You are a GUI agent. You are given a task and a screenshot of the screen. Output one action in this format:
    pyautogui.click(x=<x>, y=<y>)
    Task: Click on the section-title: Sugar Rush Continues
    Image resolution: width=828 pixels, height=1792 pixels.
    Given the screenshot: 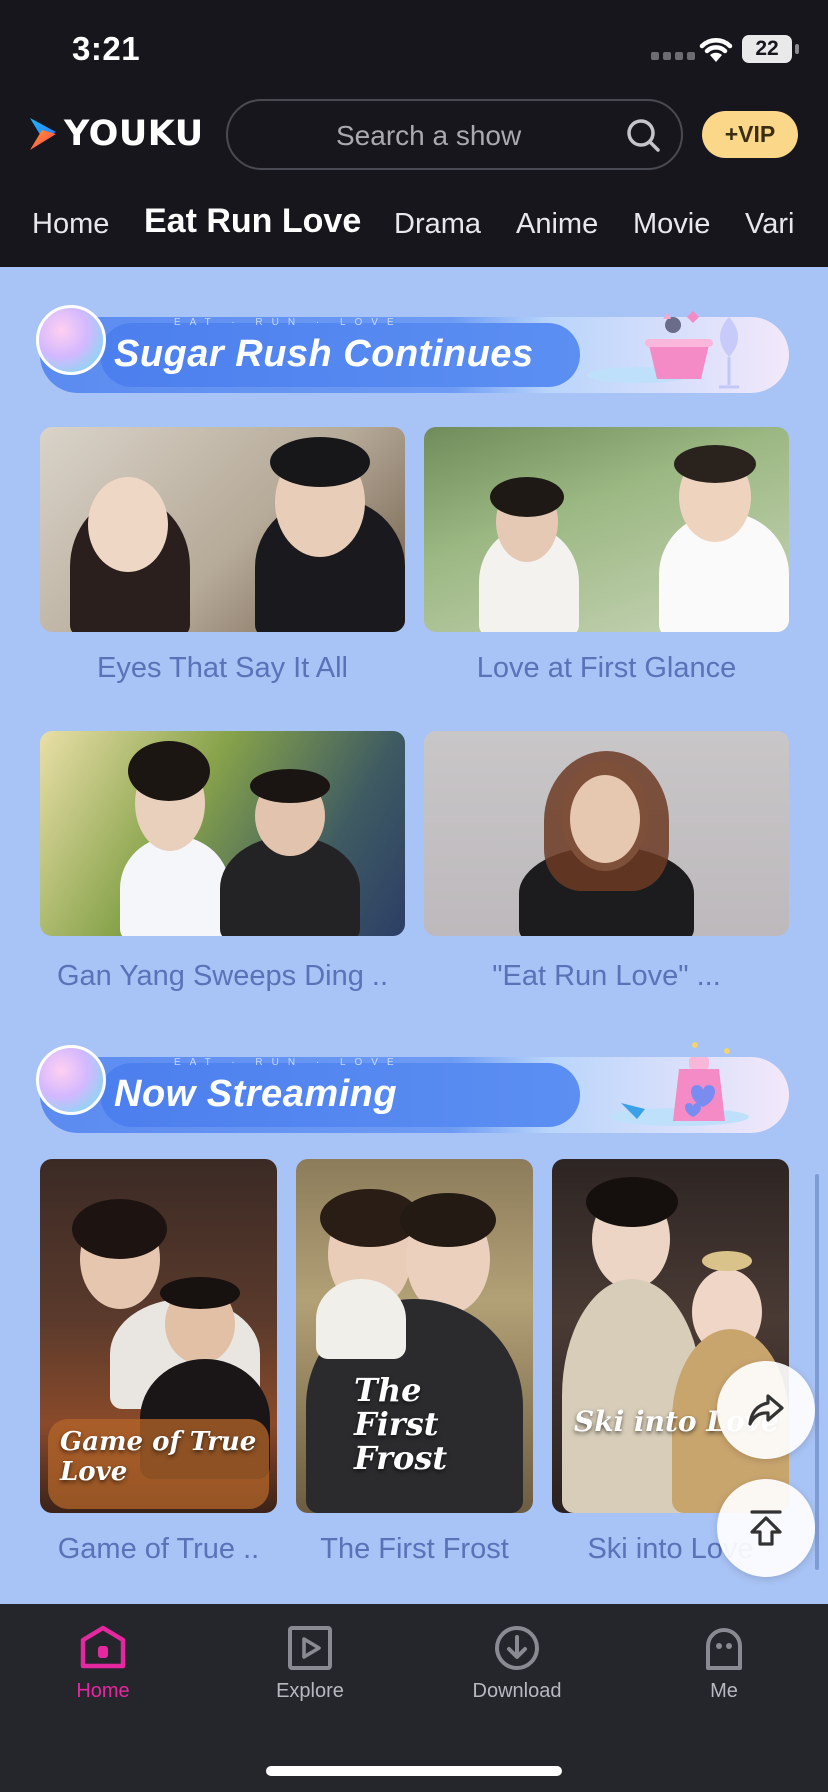 What is the action you would take?
    pyautogui.click(x=324, y=354)
    